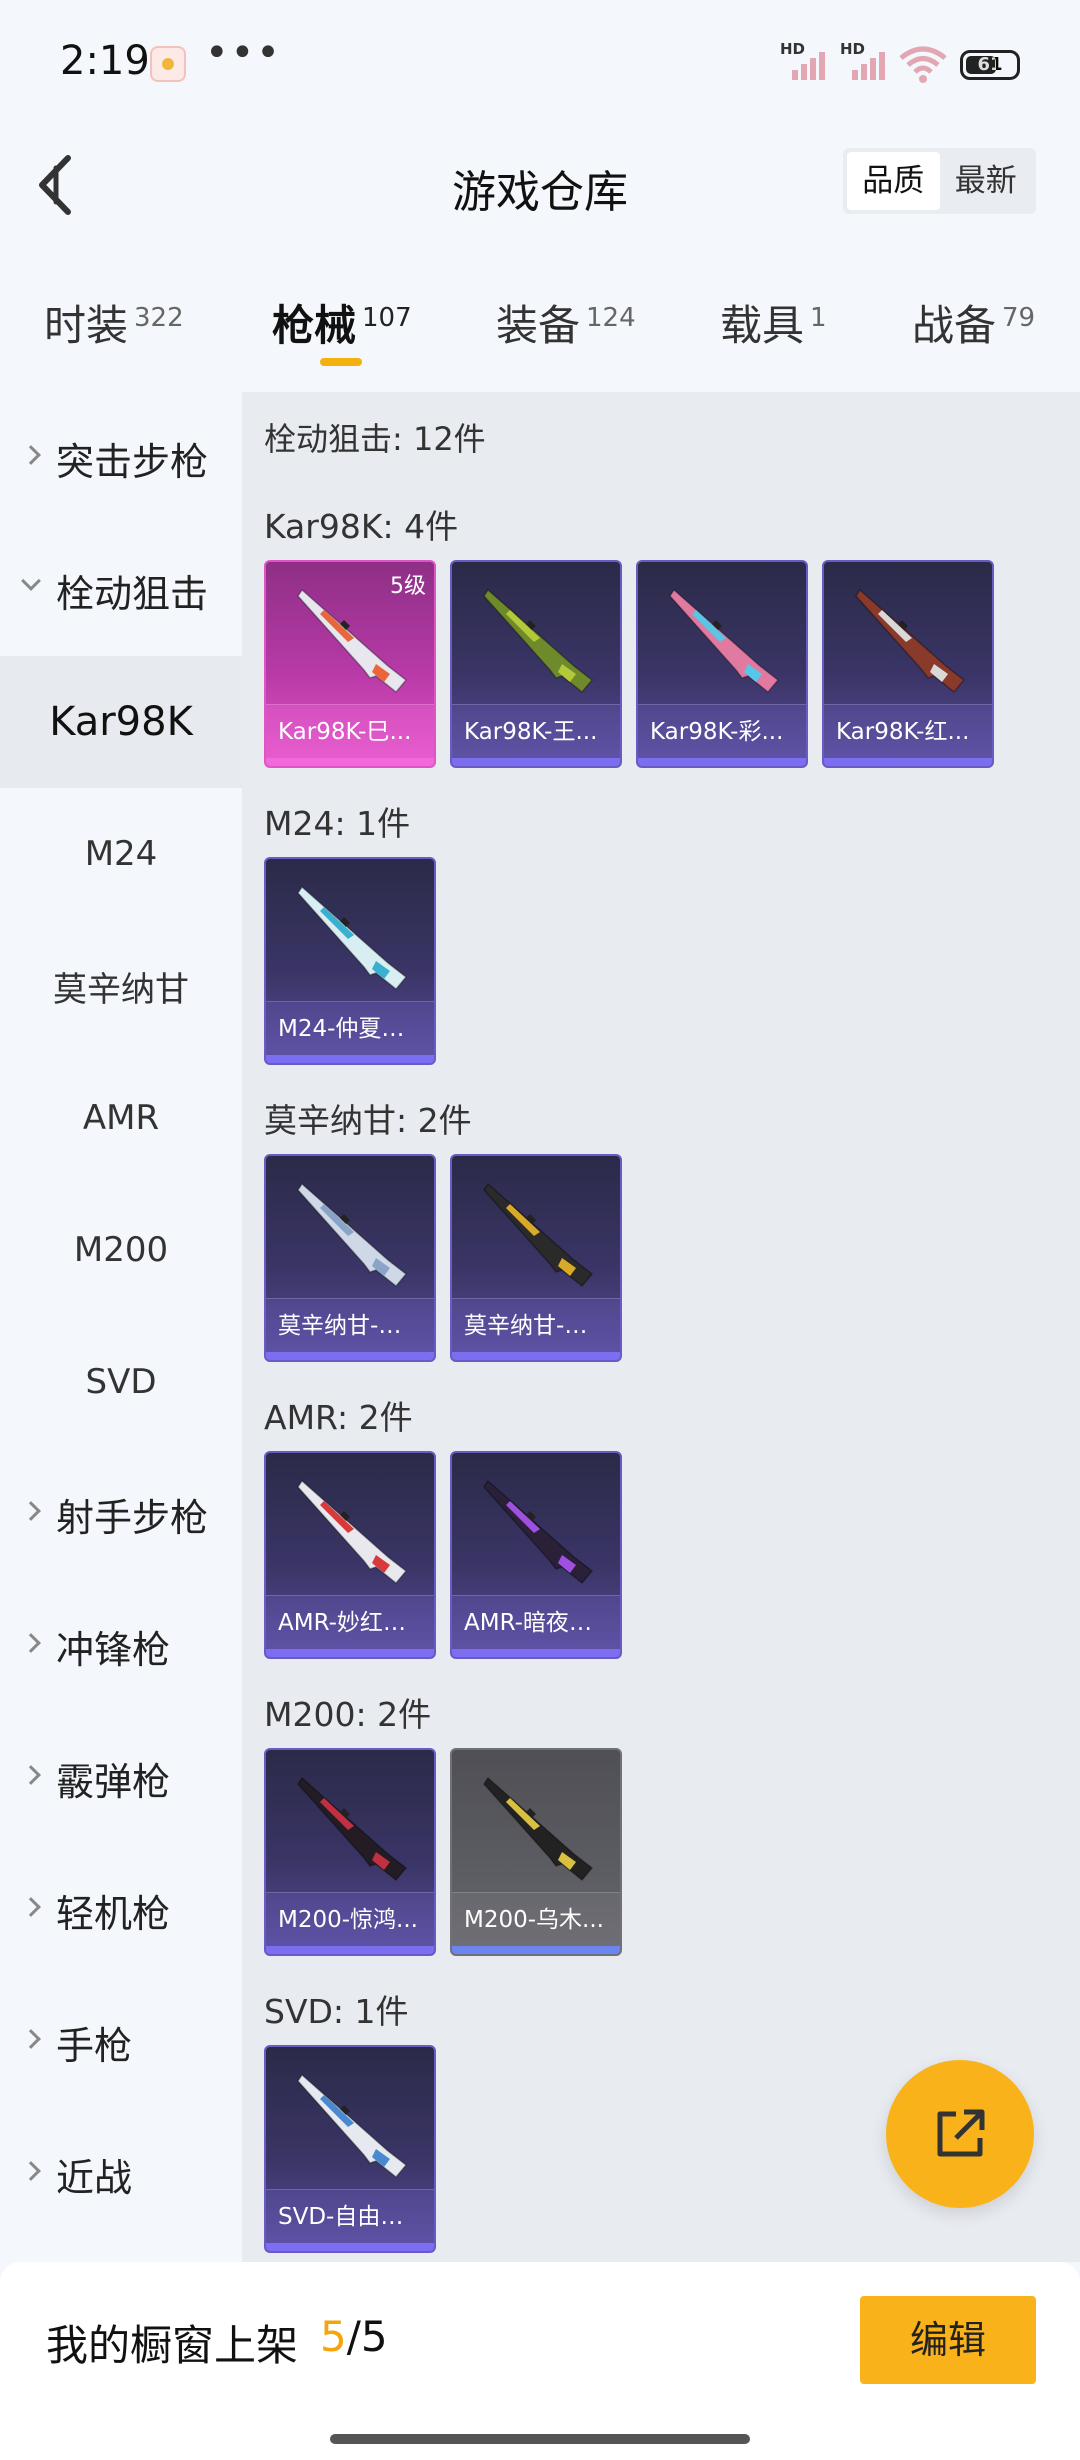 Image resolution: width=1080 pixels, height=2460 pixels. I want to click on category-summary: 栓动狙击: 12件, so click(375, 439).